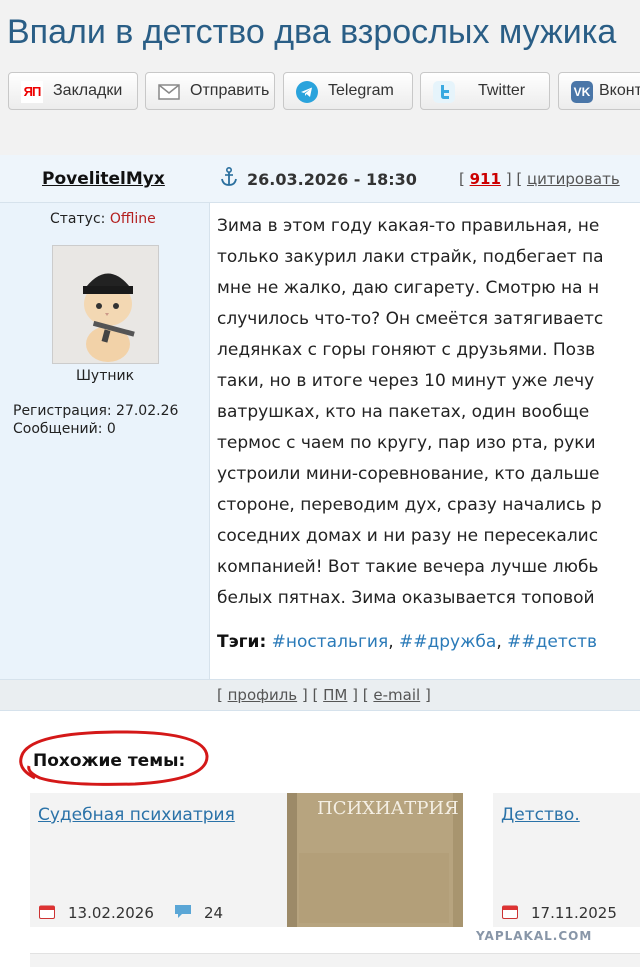  I want to click on share-button-label: Вконт, so click(619, 90).